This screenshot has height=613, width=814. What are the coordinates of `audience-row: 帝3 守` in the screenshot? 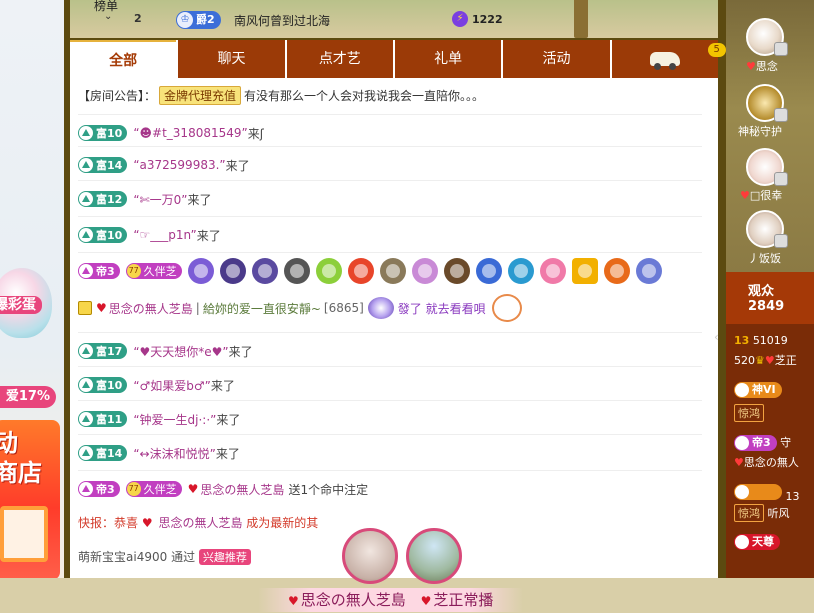 It's located at (762, 442).